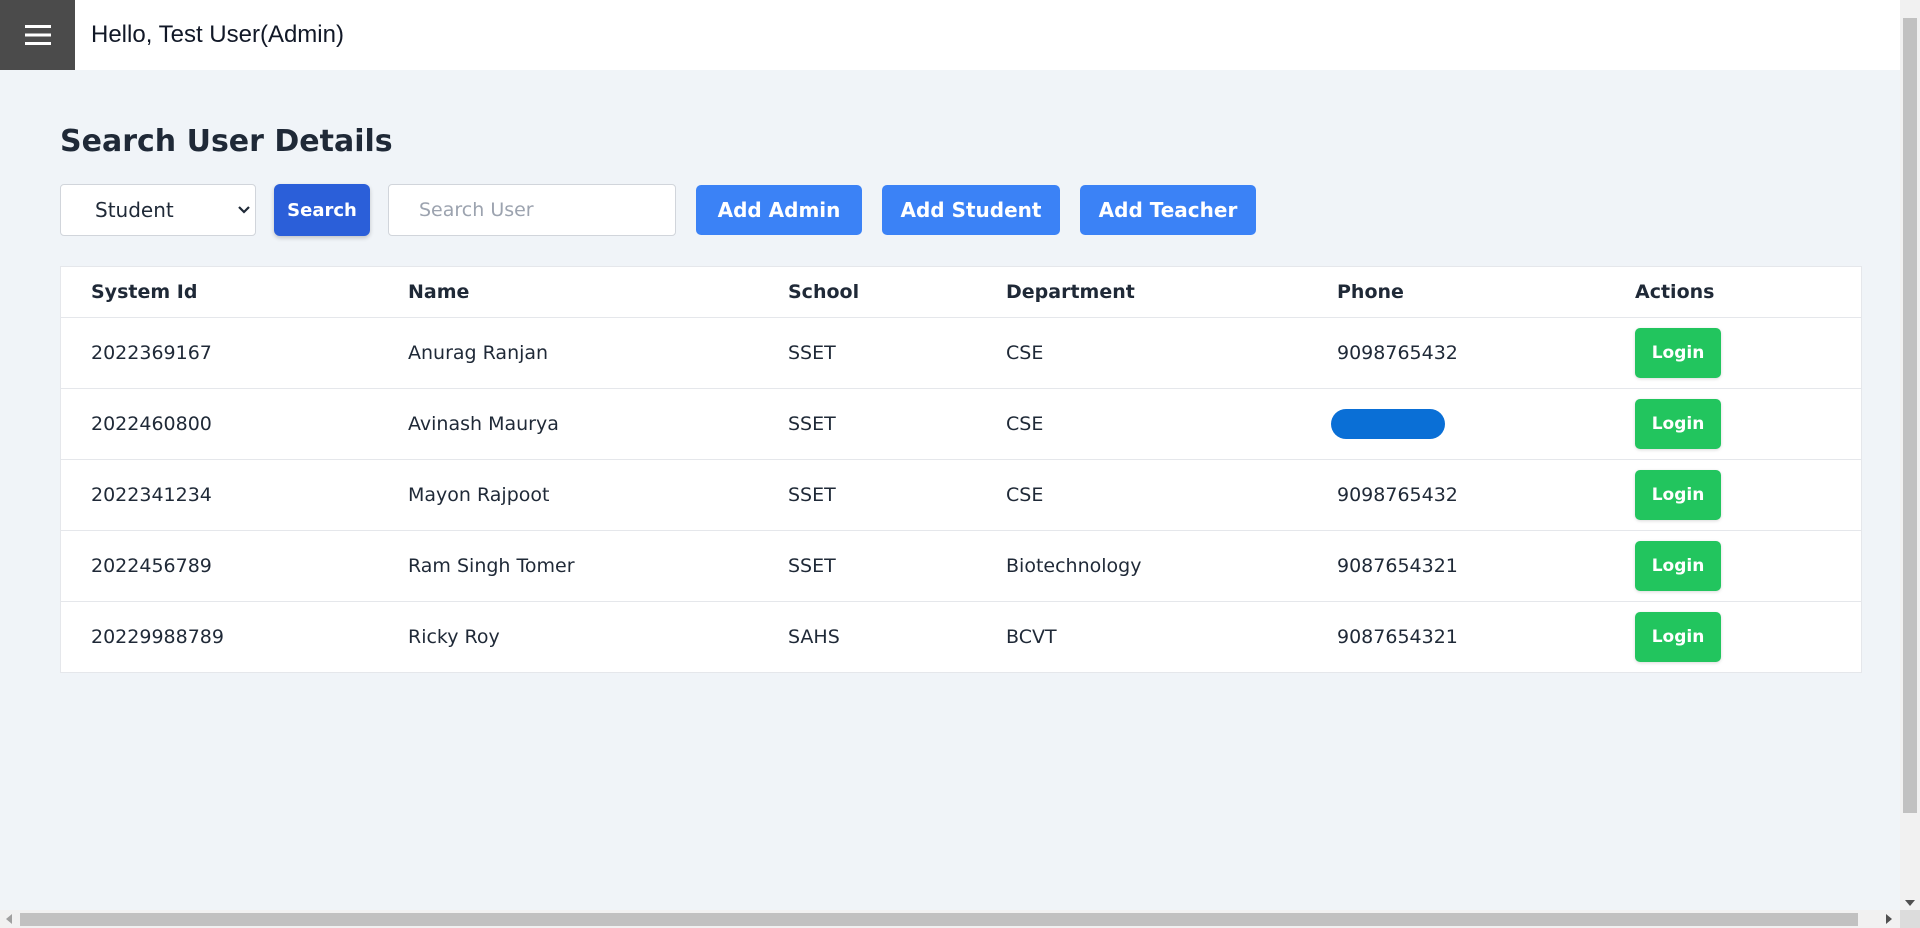  Describe the element at coordinates (1910, 903) in the screenshot. I see `scroll-down-arrow-icon` at that location.